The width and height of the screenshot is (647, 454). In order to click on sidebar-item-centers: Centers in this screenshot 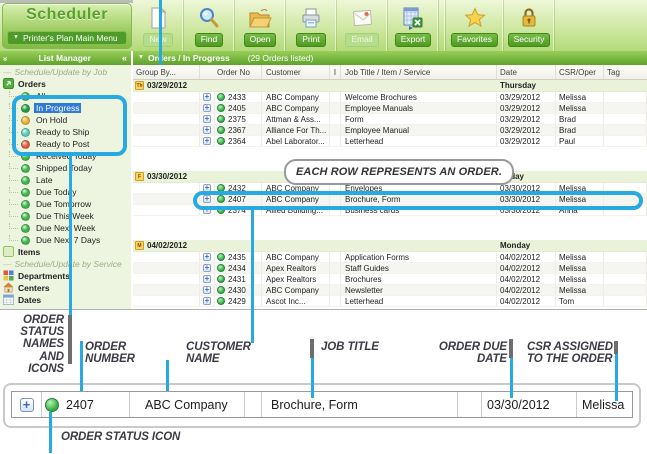, I will do `click(65, 287)`.